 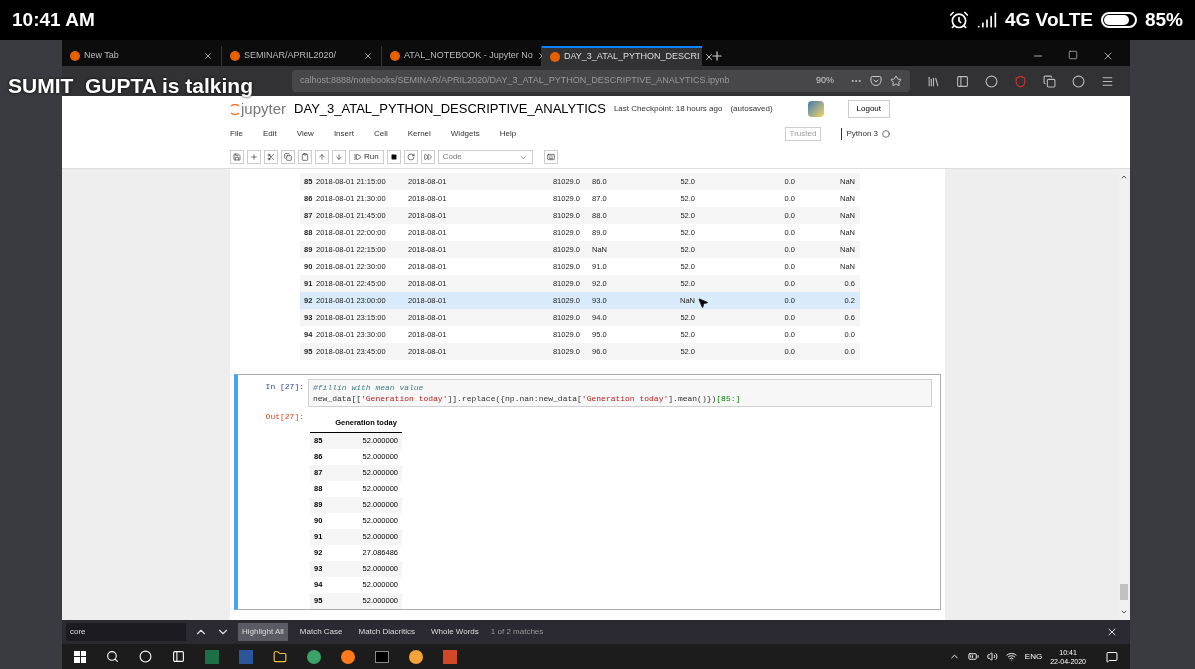 I want to click on restart-icon, so click(x=410, y=157).